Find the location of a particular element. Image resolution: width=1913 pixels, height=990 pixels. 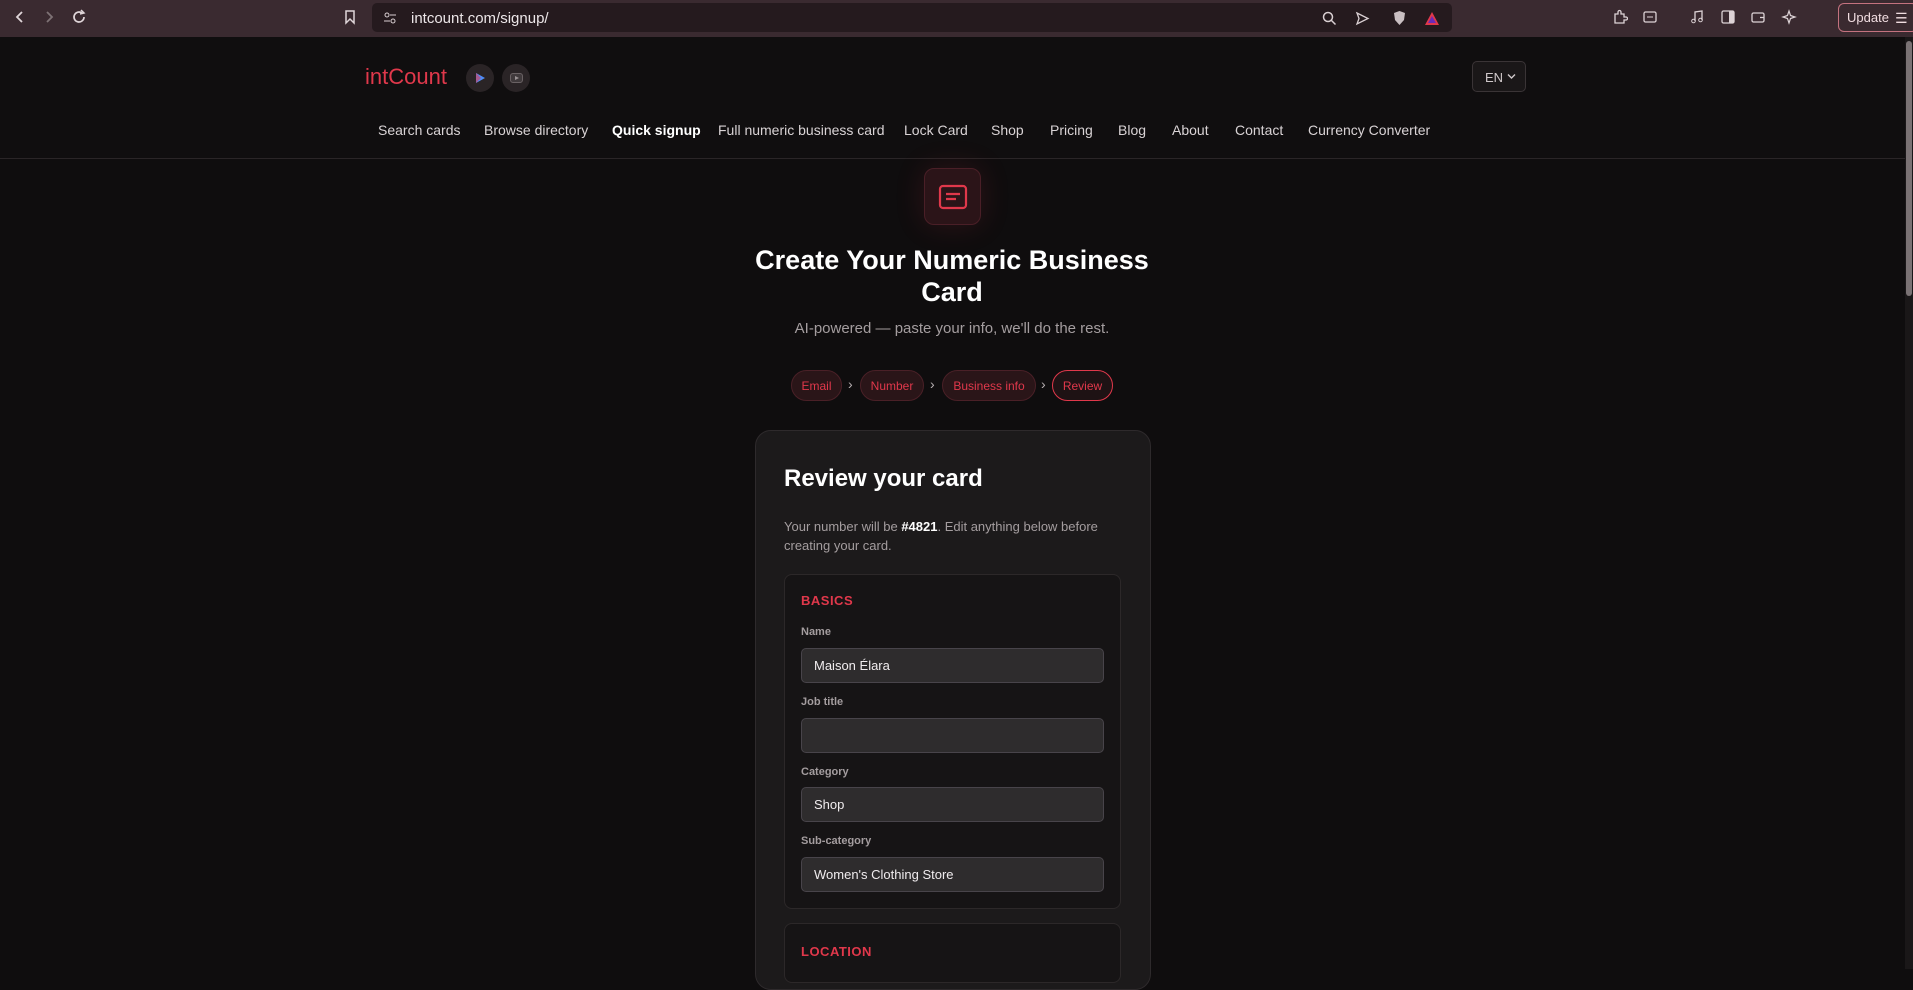

menu-icon: ☰ is located at coordinates (1901, 18).